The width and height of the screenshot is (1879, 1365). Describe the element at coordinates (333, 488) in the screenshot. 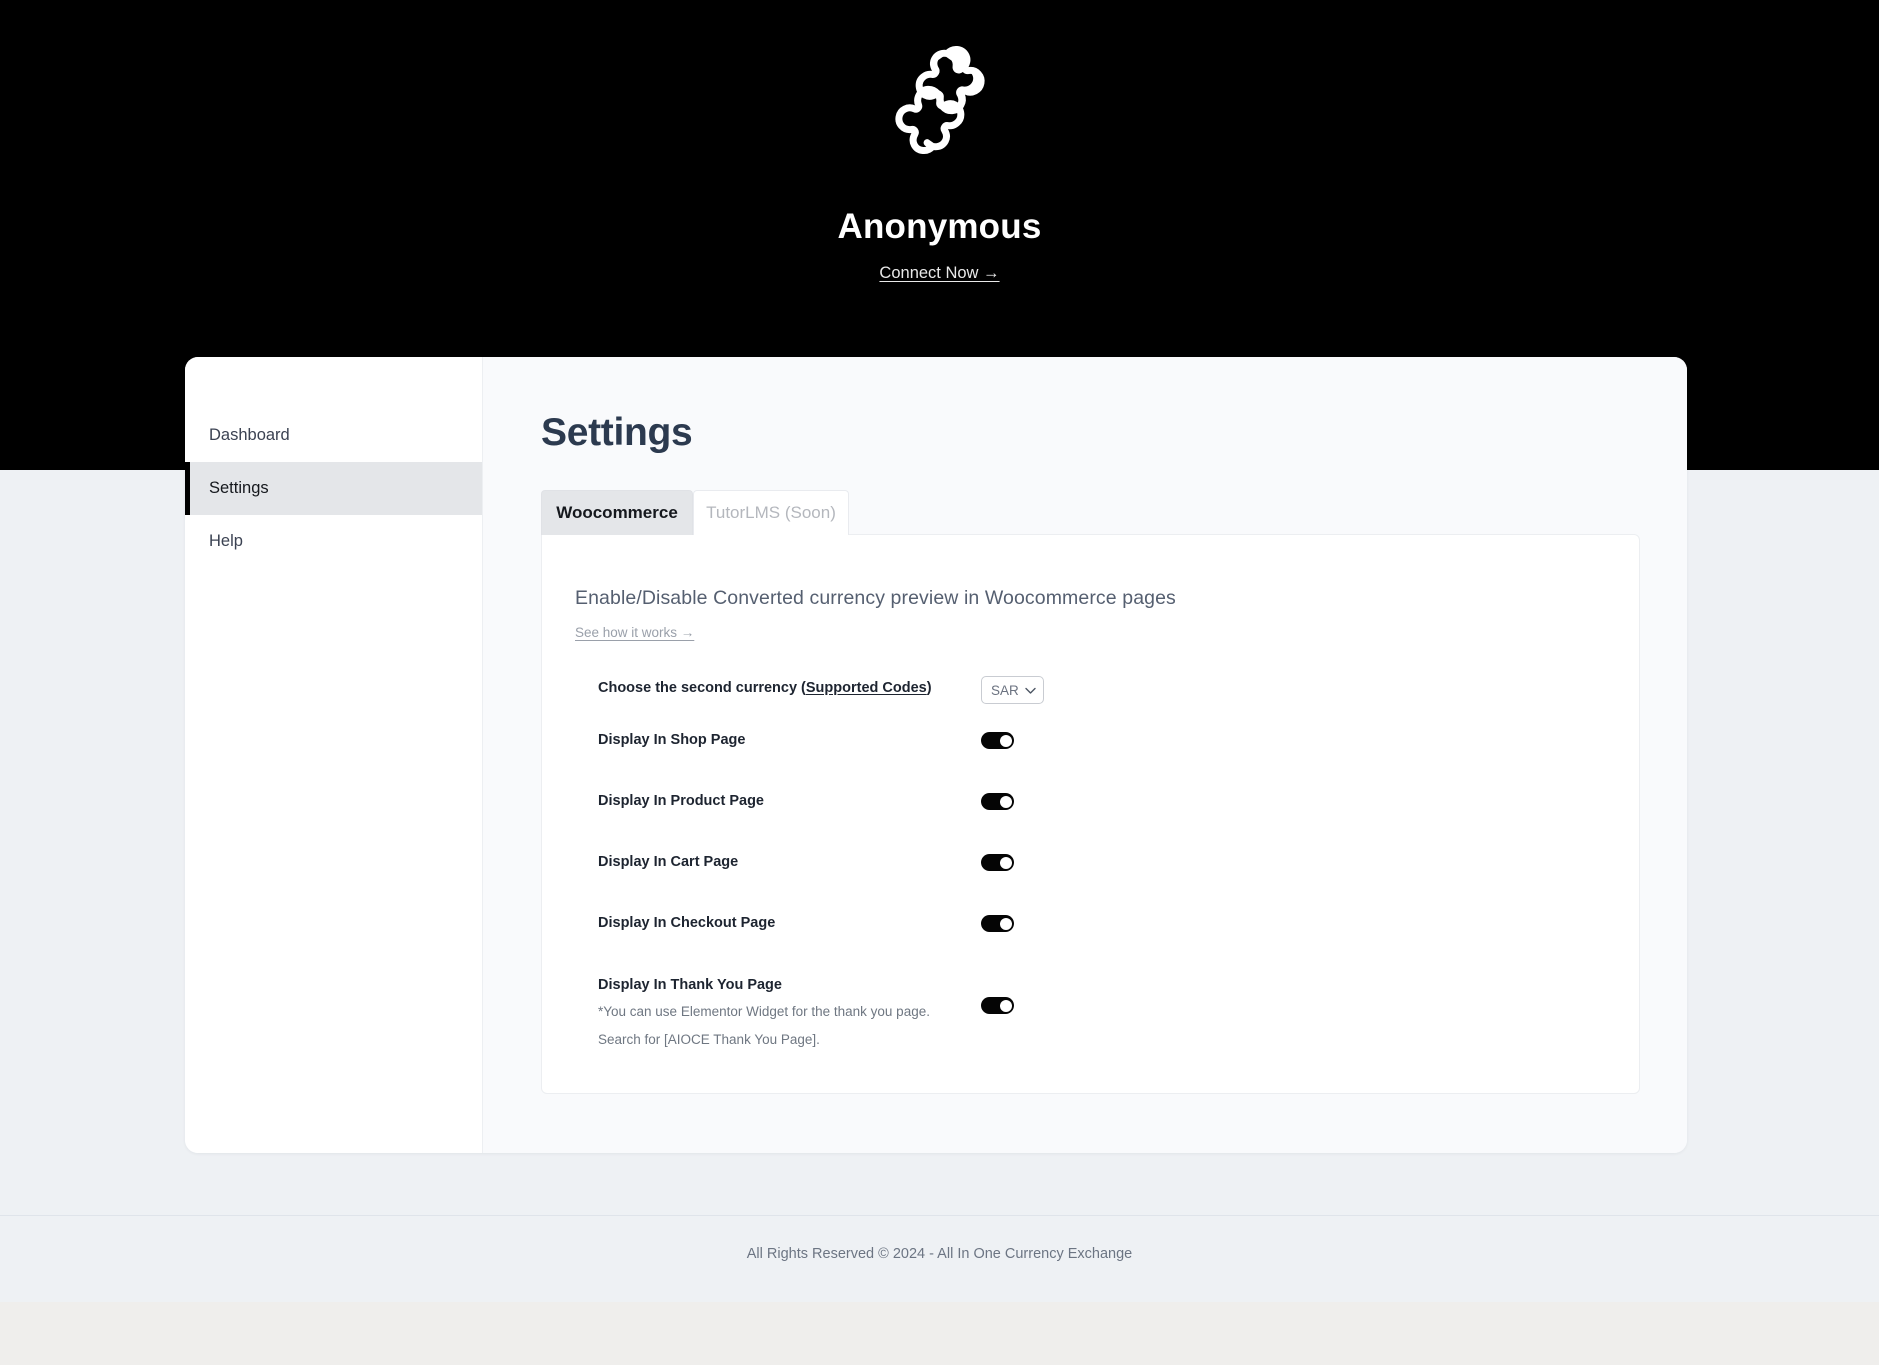

I see `sidebar-item-settings: Settings` at that location.